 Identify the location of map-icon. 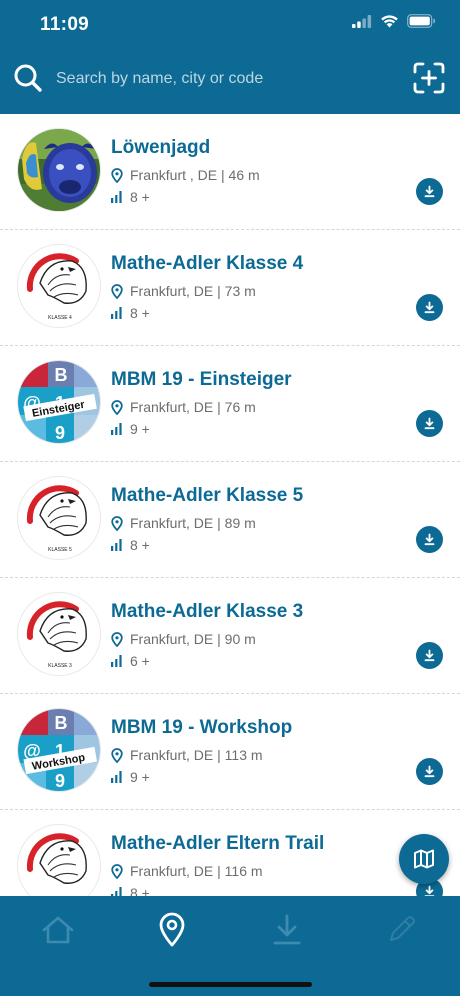
(424, 859).